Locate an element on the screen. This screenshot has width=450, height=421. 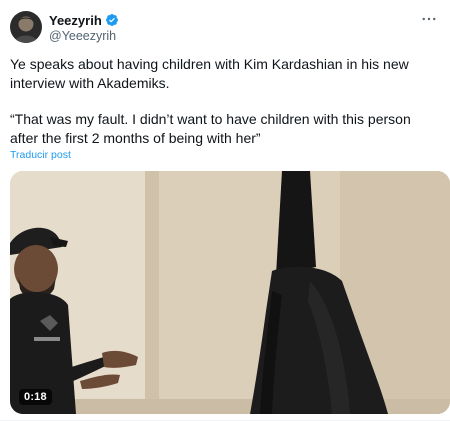
video-duration-badge: 0:18 is located at coordinates (35, 397).